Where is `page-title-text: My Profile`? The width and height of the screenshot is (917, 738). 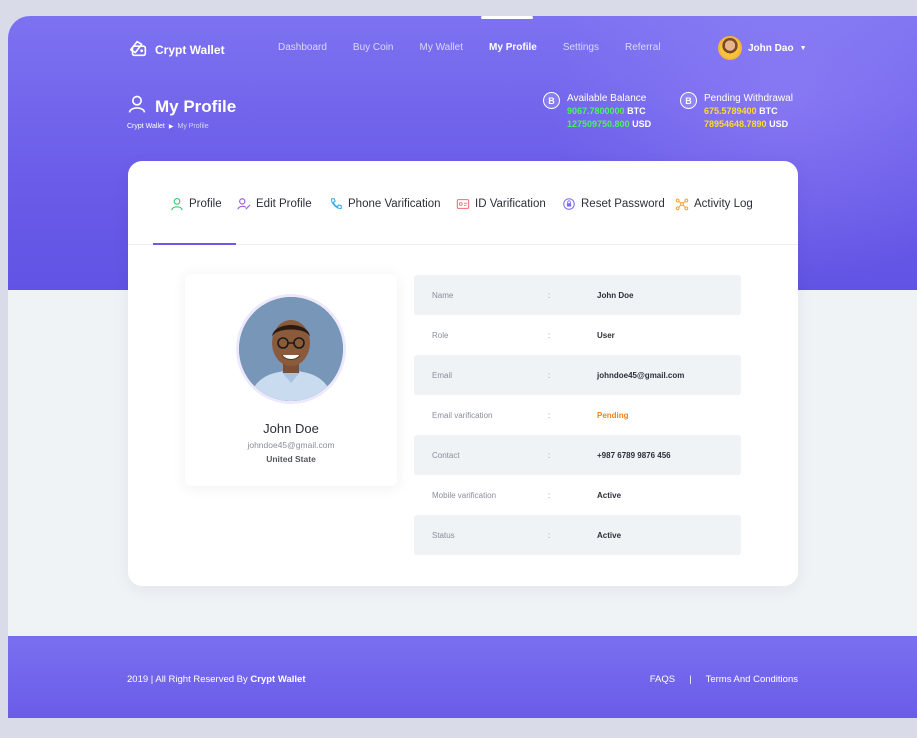 page-title-text: My Profile is located at coordinates (196, 106).